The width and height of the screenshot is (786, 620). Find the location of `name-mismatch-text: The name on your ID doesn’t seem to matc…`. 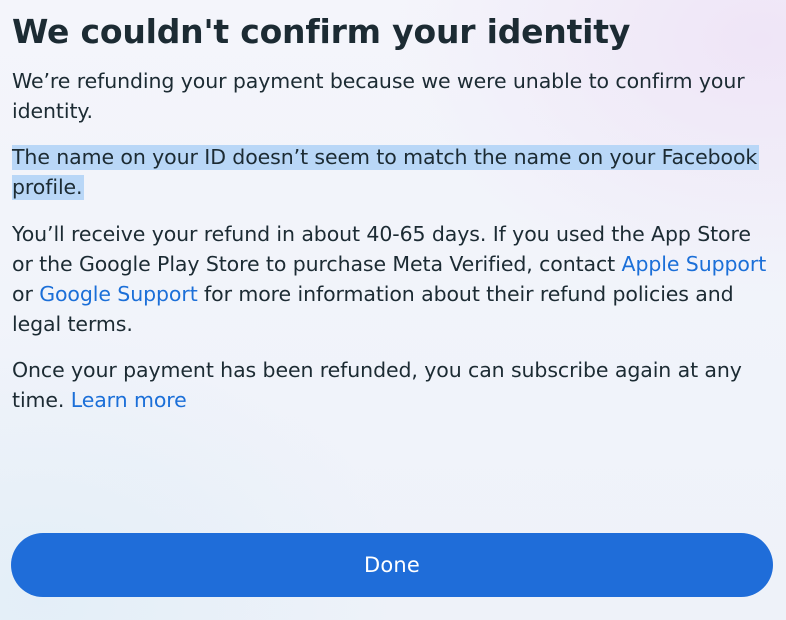

name-mismatch-text: The name on your ID doesn’t seem to matc… is located at coordinates (392, 172).